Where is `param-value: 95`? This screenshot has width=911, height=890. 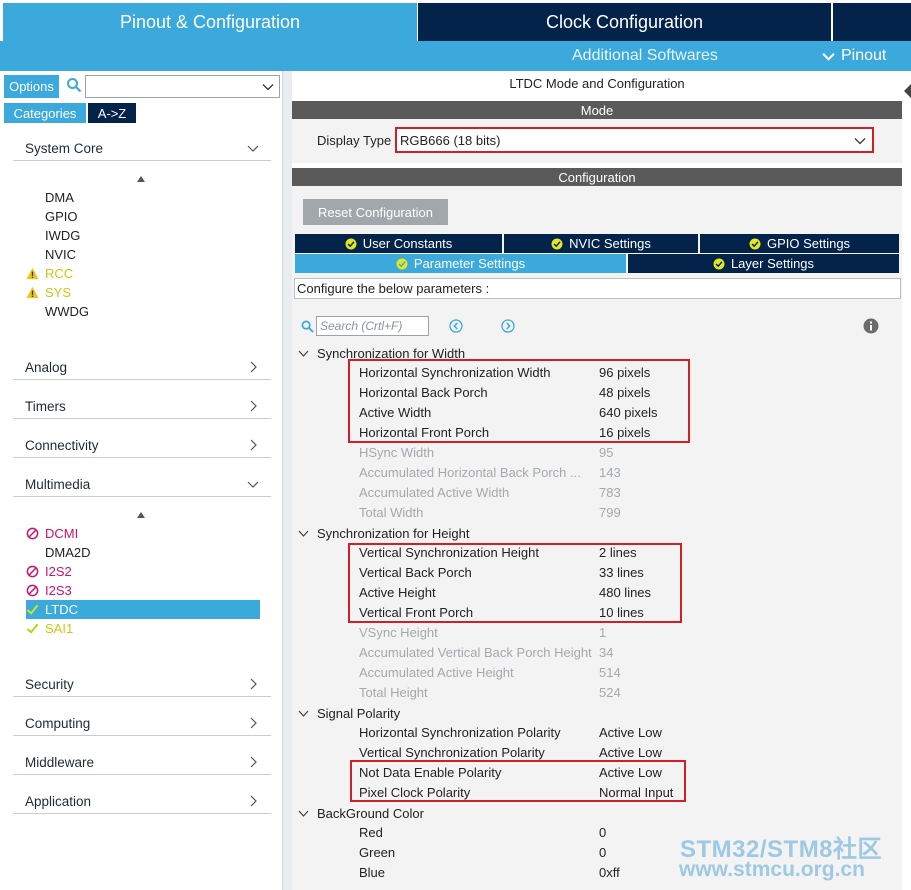 param-value: 95 is located at coordinates (606, 452).